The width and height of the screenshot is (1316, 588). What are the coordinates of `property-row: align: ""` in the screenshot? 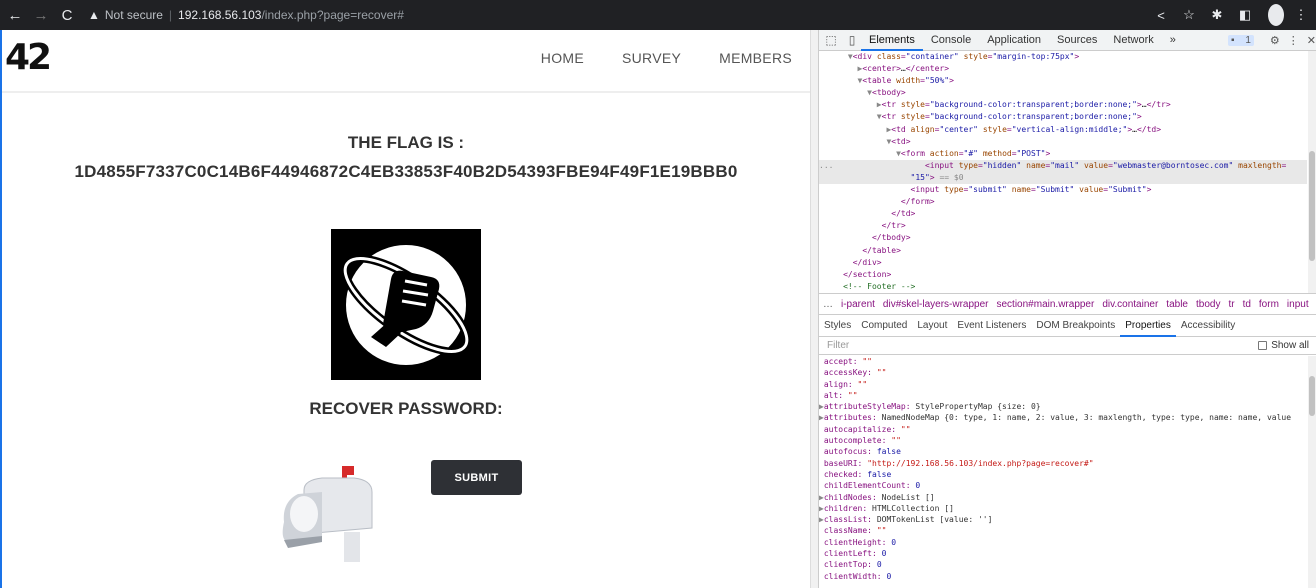 It's located at (1063, 384).